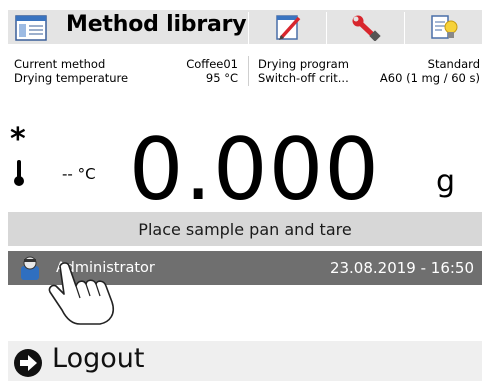 The width and height of the screenshot is (490, 381). I want to click on switch-off-criterion-value: A60 (1 mg / 60 s), so click(429, 78).